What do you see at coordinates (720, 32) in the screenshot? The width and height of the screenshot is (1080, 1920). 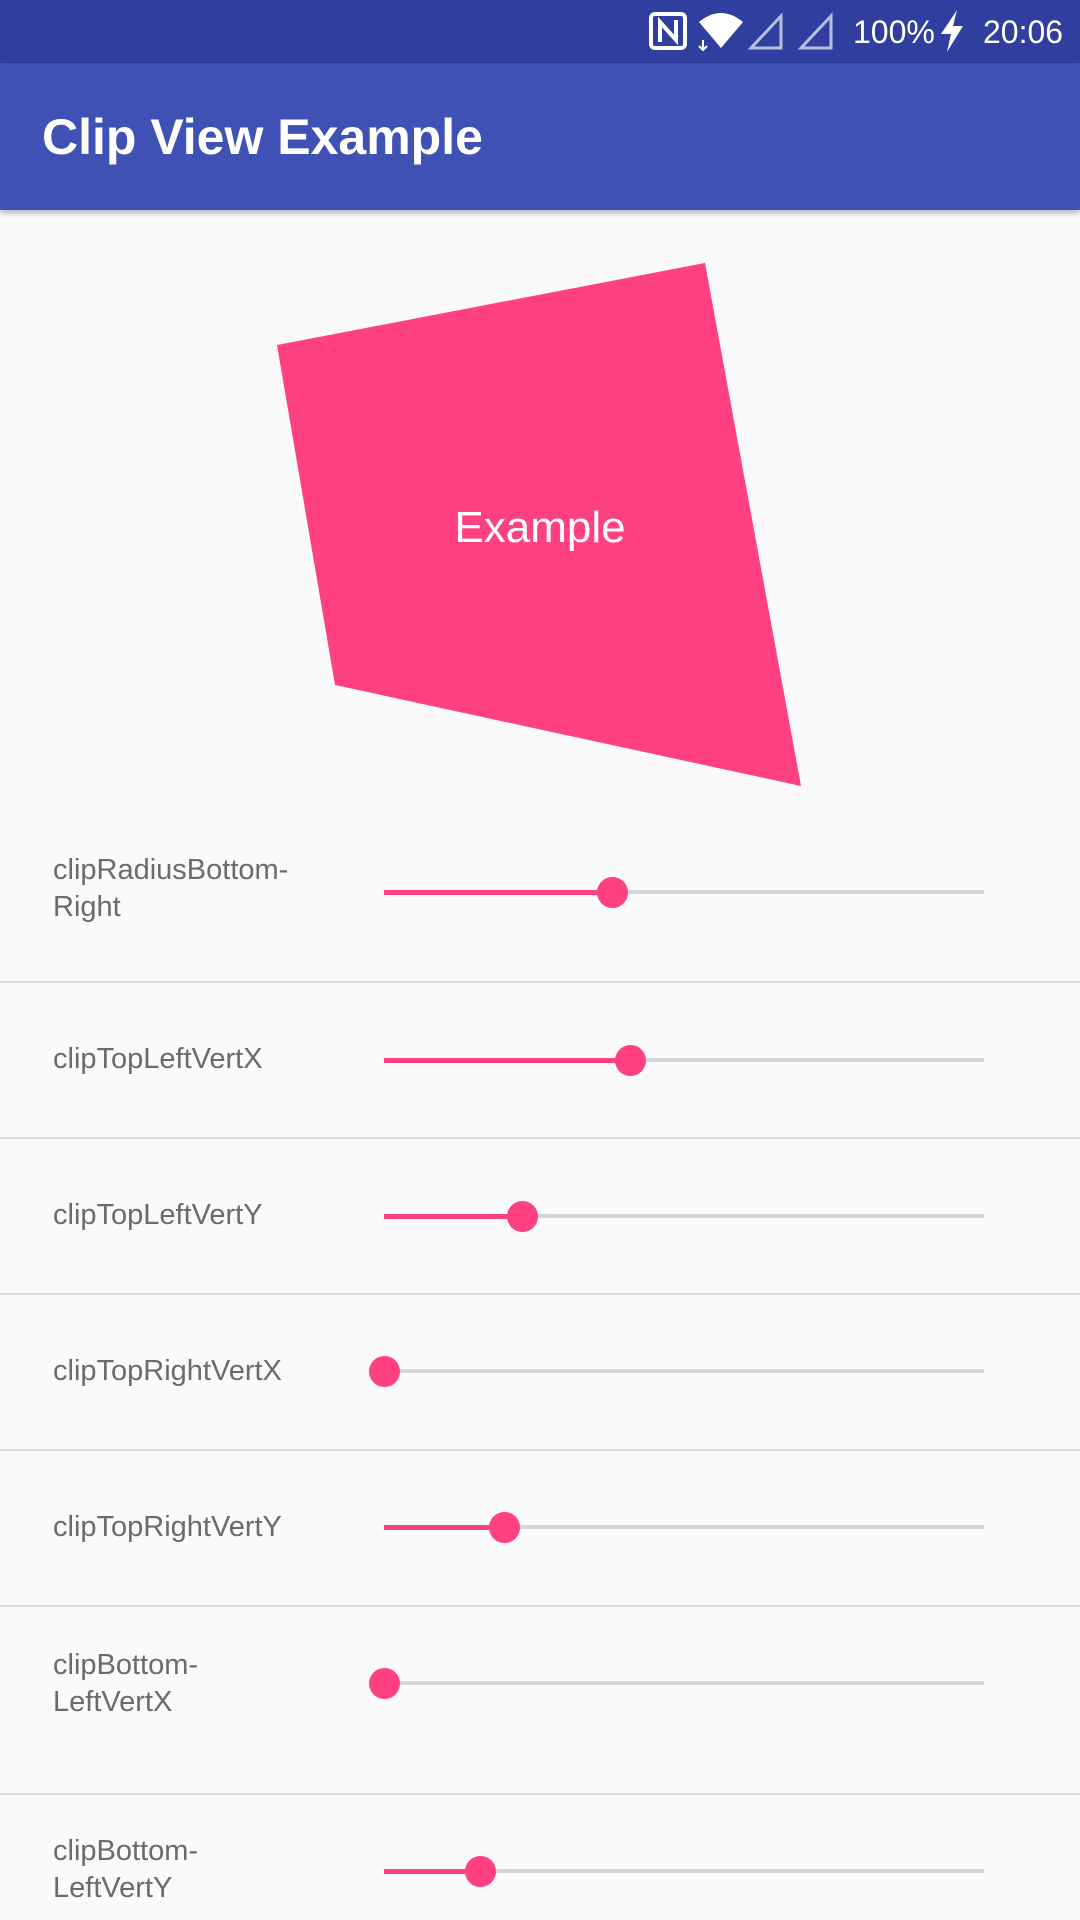 I see `wifi-icon` at bounding box center [720, 32].